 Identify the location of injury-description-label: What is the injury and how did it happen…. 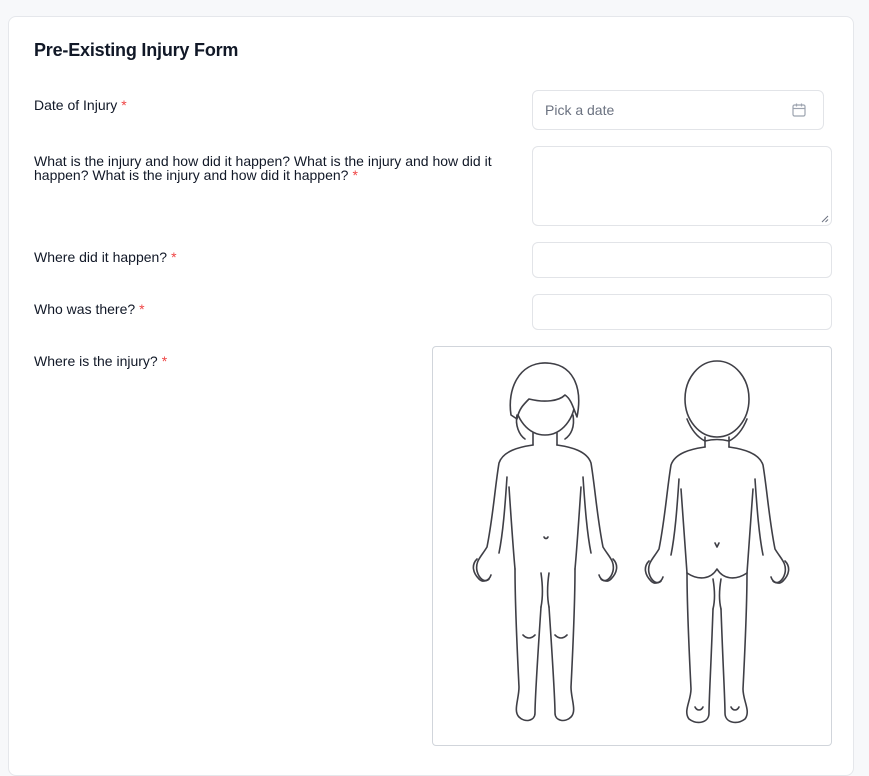
(278, 168).